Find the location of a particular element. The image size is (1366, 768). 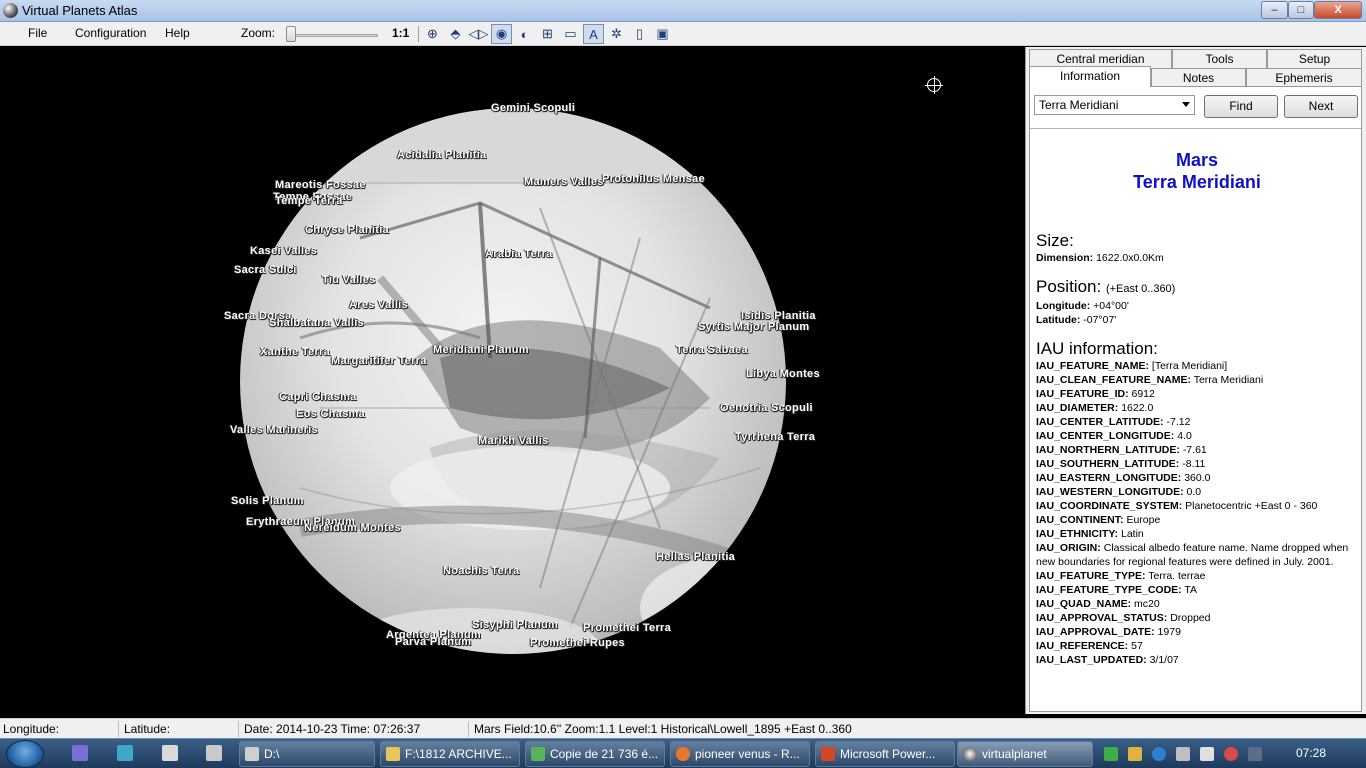

feature-label: Noachis Terra is located at coordinates (481, 571).